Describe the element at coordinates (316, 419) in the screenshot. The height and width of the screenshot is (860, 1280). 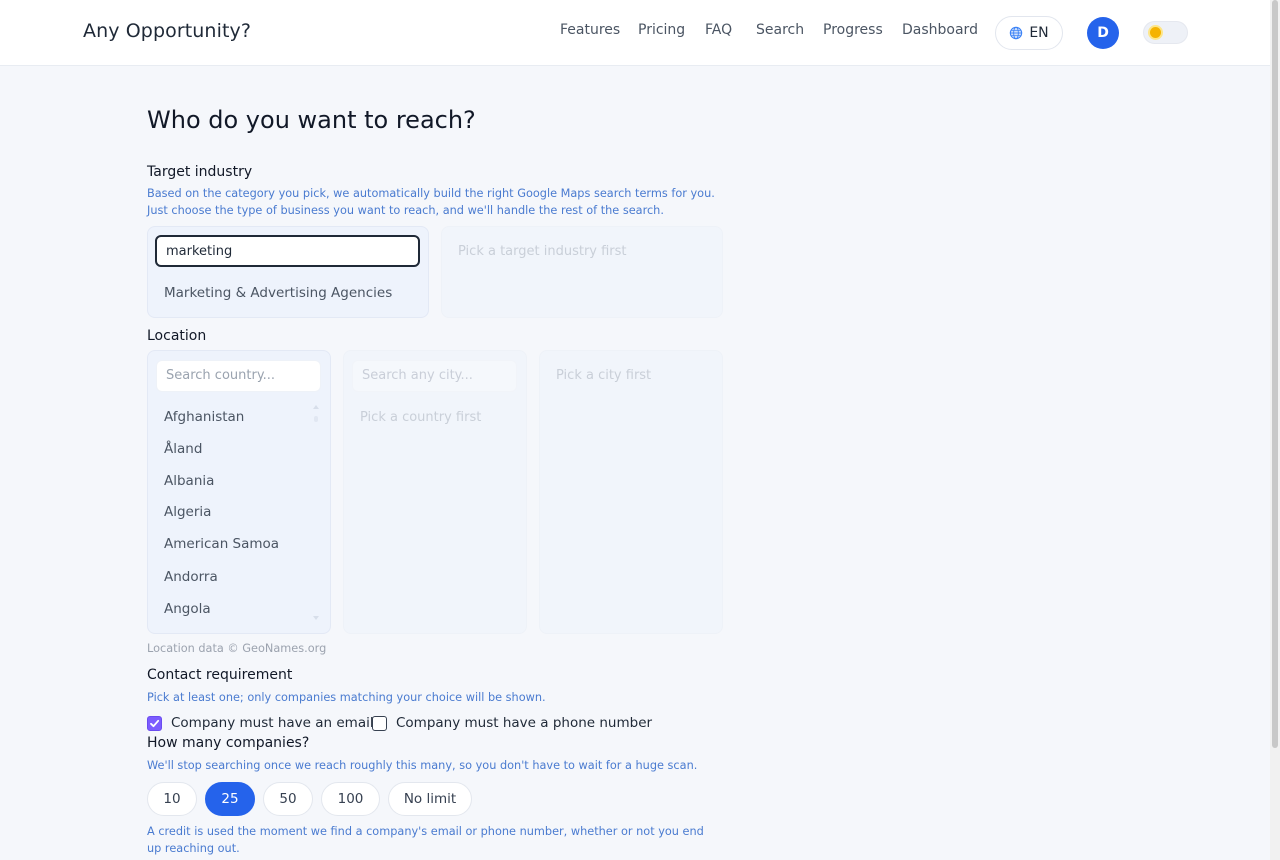
I see `scroll-track-icon` at that location.